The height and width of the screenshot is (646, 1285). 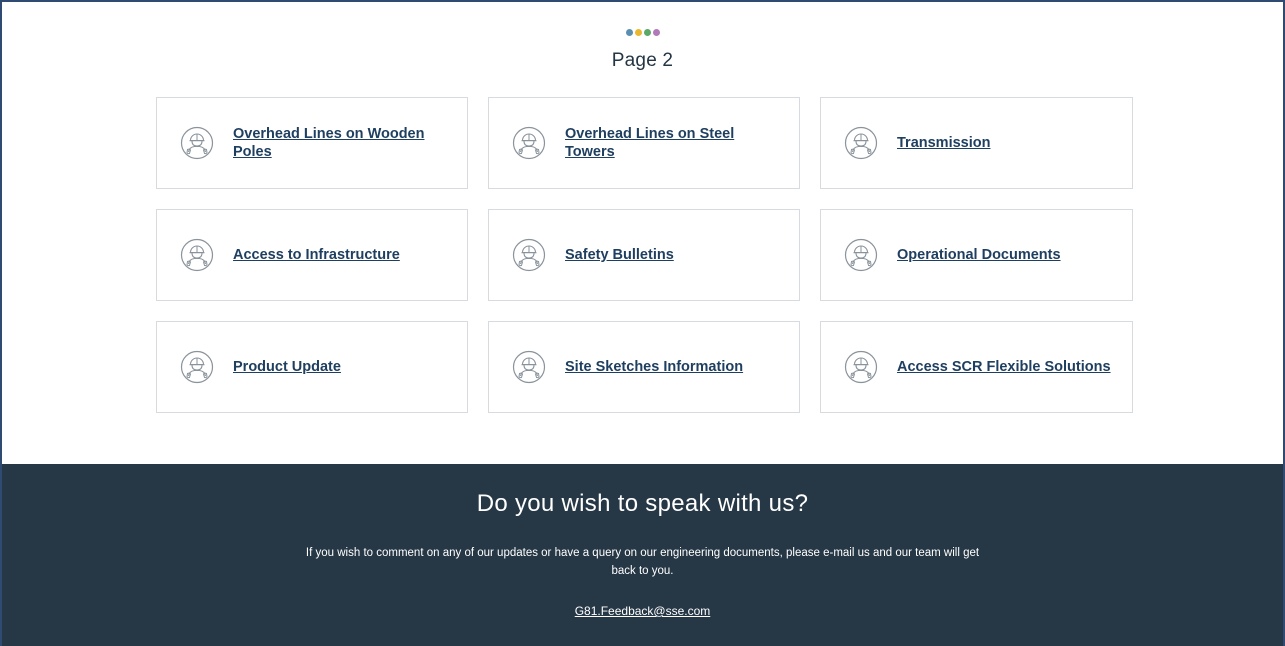 I want to click on category-card-overhead-lines-wooden-poles: Overhead Lines on Wooden Poles, so click(x=312, y=143).